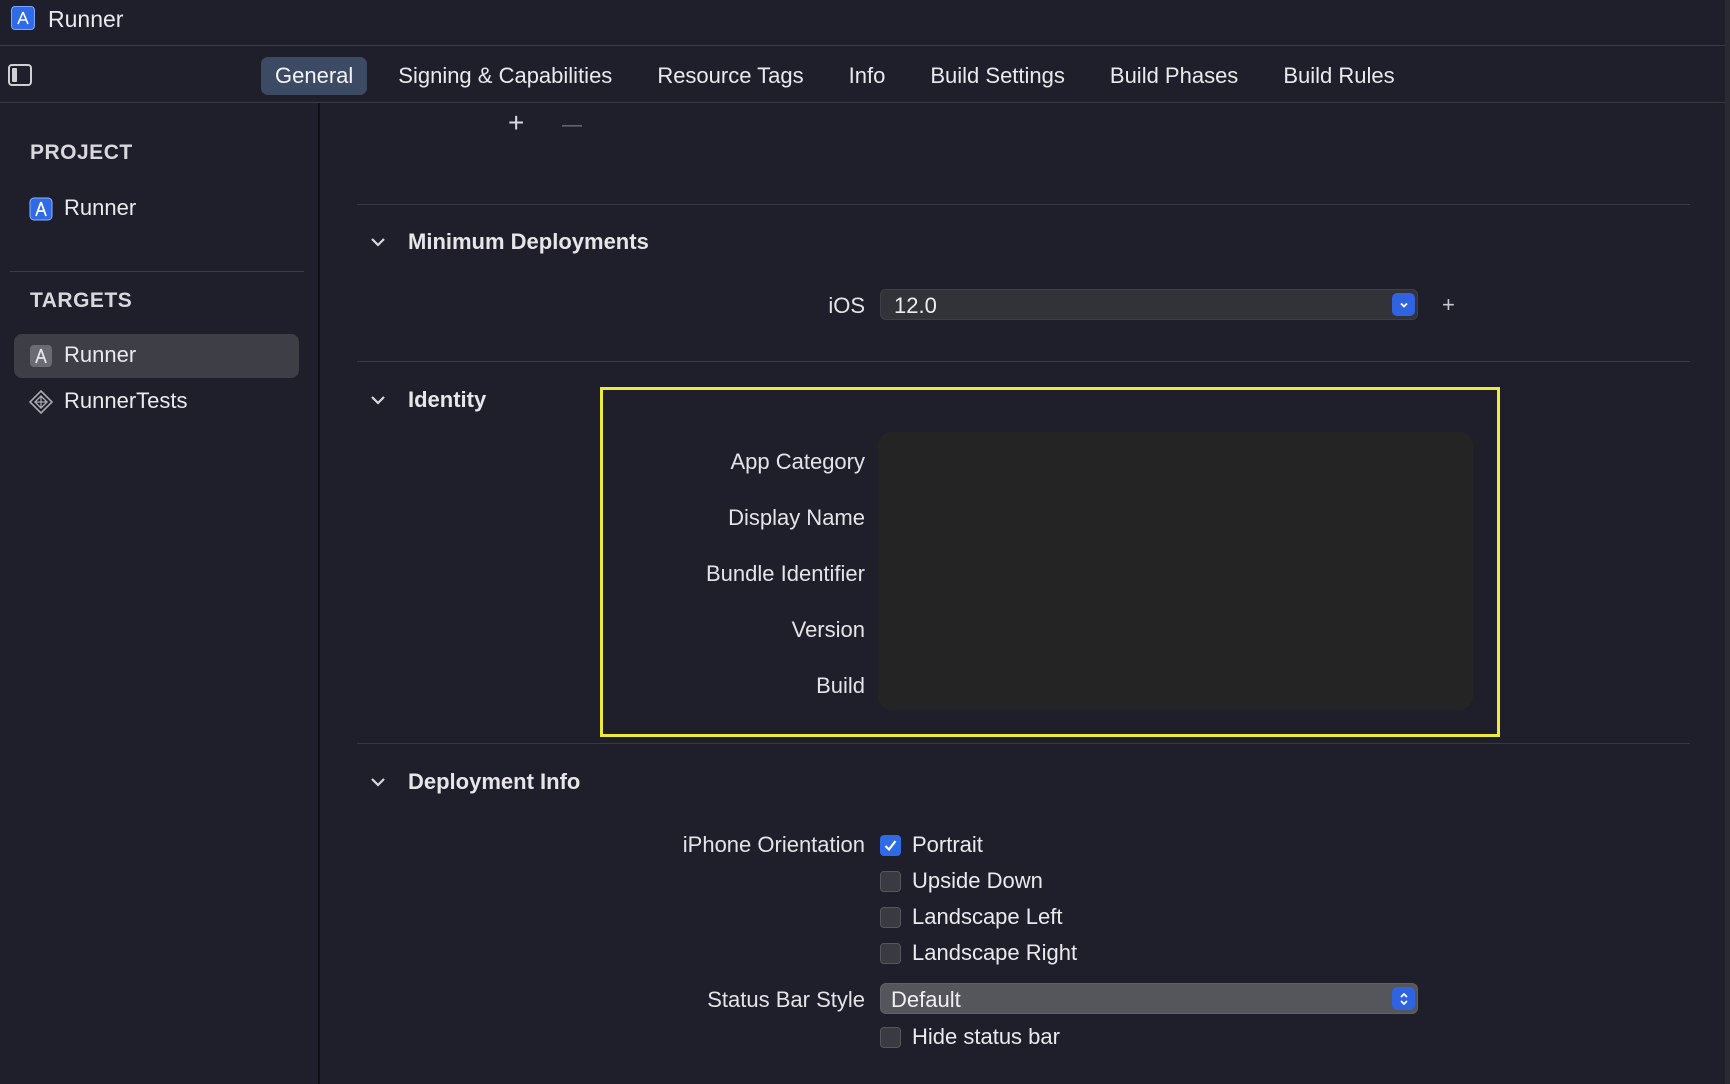 The width and height of the screenshot is (1730, 1084). What do you see at coordinates (890, 1037) in the screenshot?
I see `hide-status-bar-checkbox` at bounding box center [890, 1037].